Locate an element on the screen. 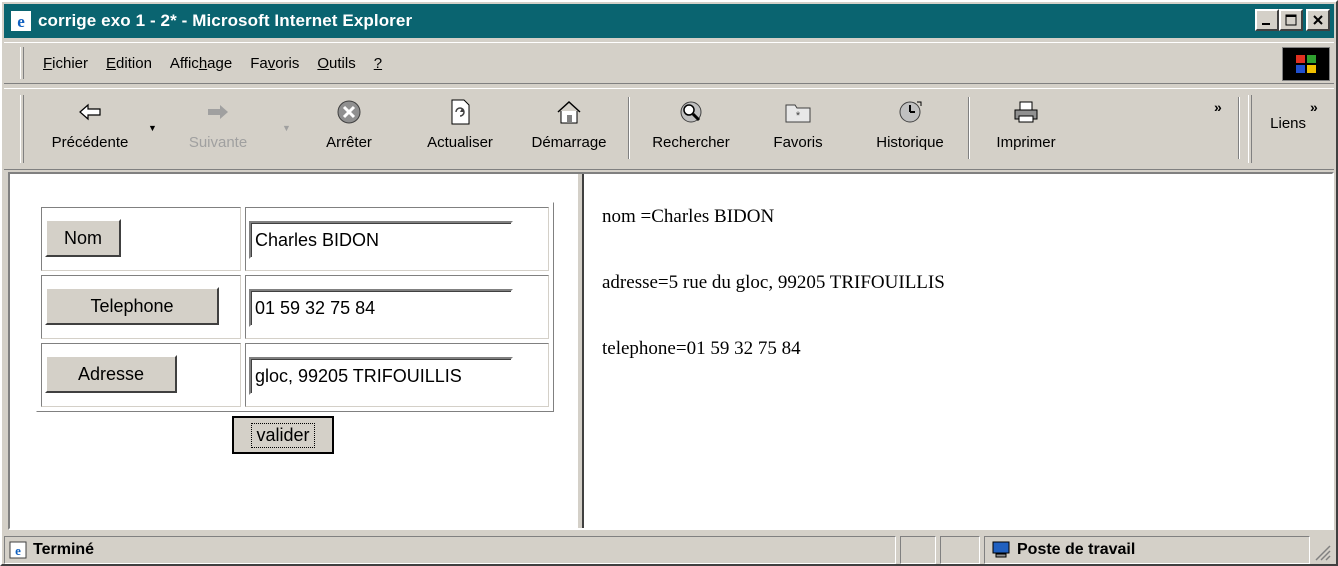 This screenshot has width=1338, height=566. menu-outils: Outils is located at coordinates (336, 63).